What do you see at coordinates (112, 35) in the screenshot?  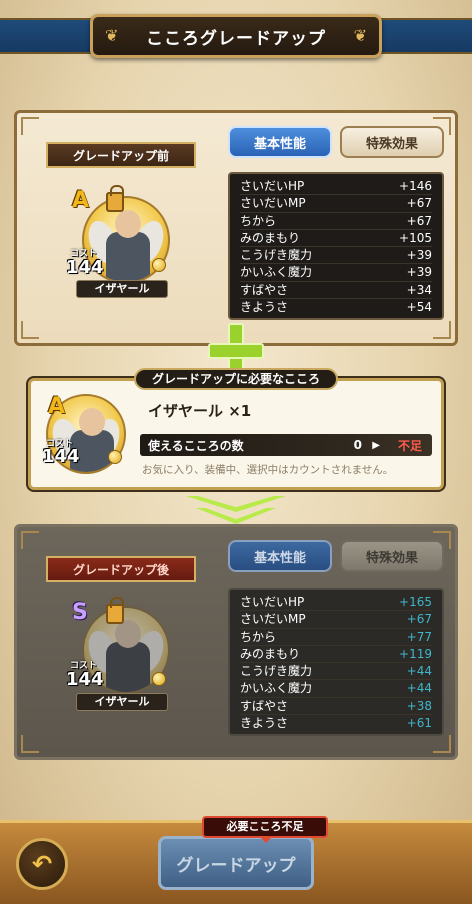 I see `ornament-left-icon: ❦` at bounding box center [112, 35].